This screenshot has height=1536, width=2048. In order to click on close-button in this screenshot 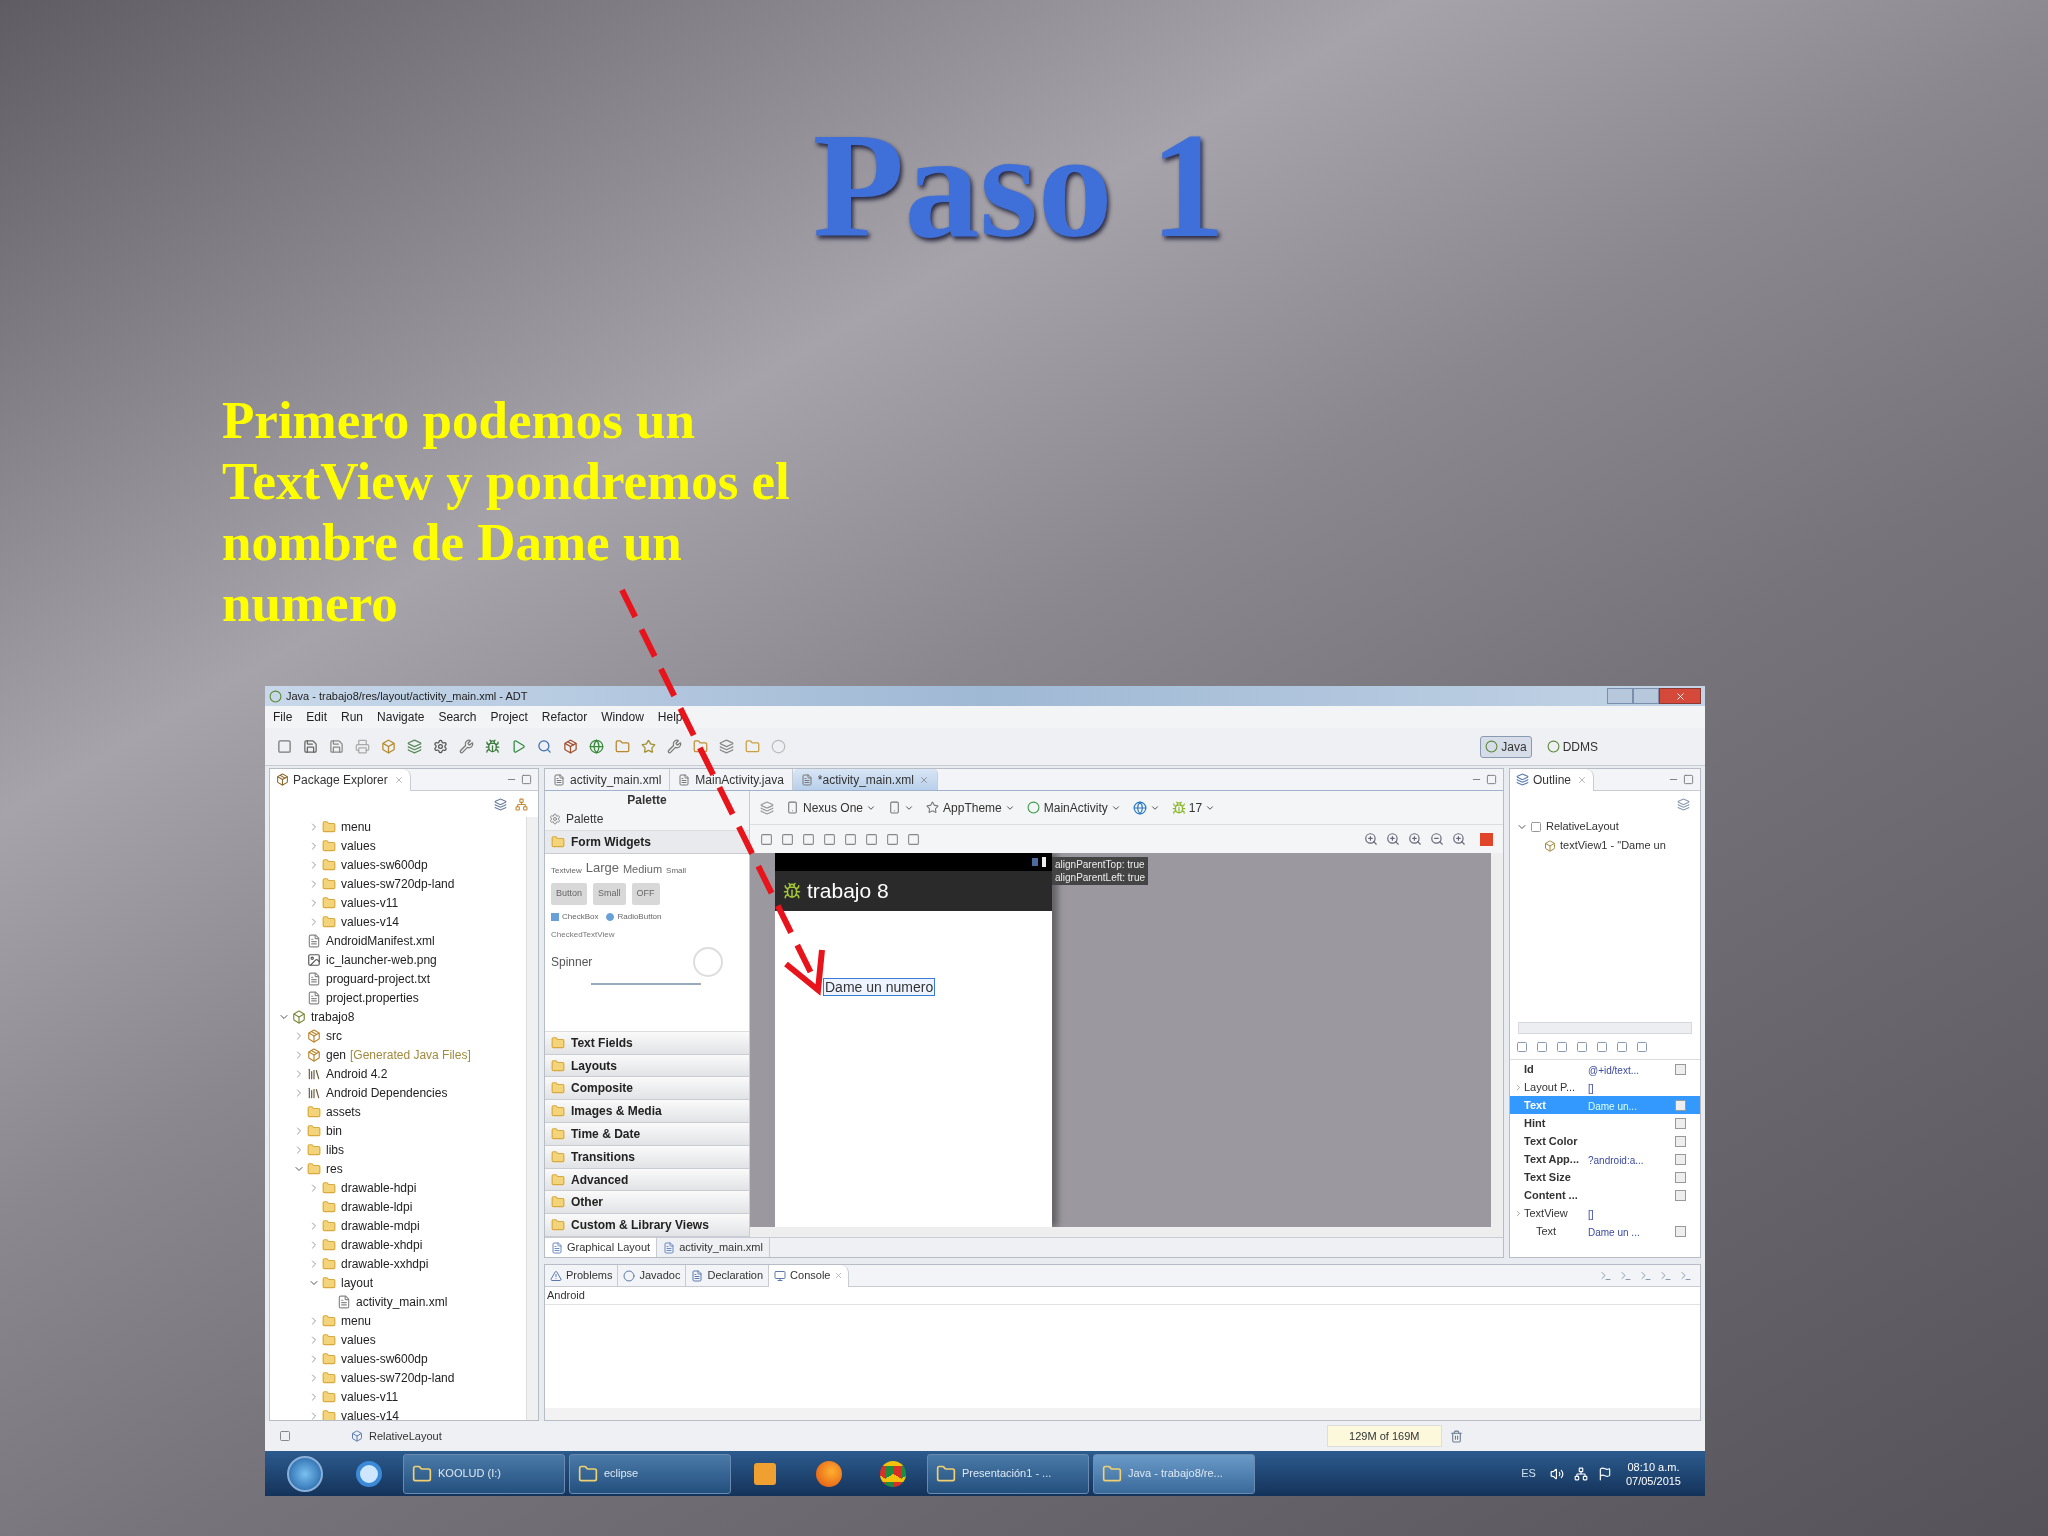, I will do `click(1680, 696)`.